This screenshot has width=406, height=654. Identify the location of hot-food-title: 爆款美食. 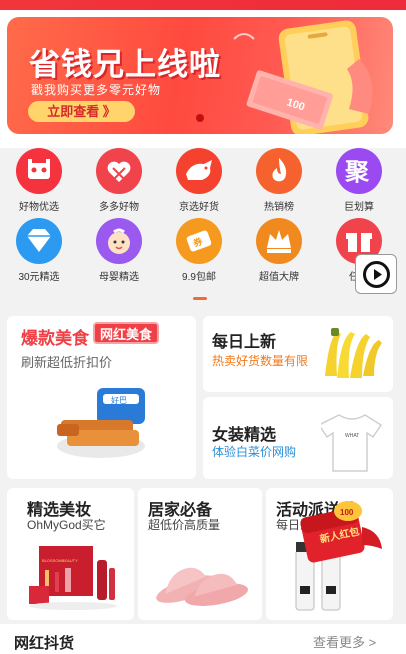
(55, 338).